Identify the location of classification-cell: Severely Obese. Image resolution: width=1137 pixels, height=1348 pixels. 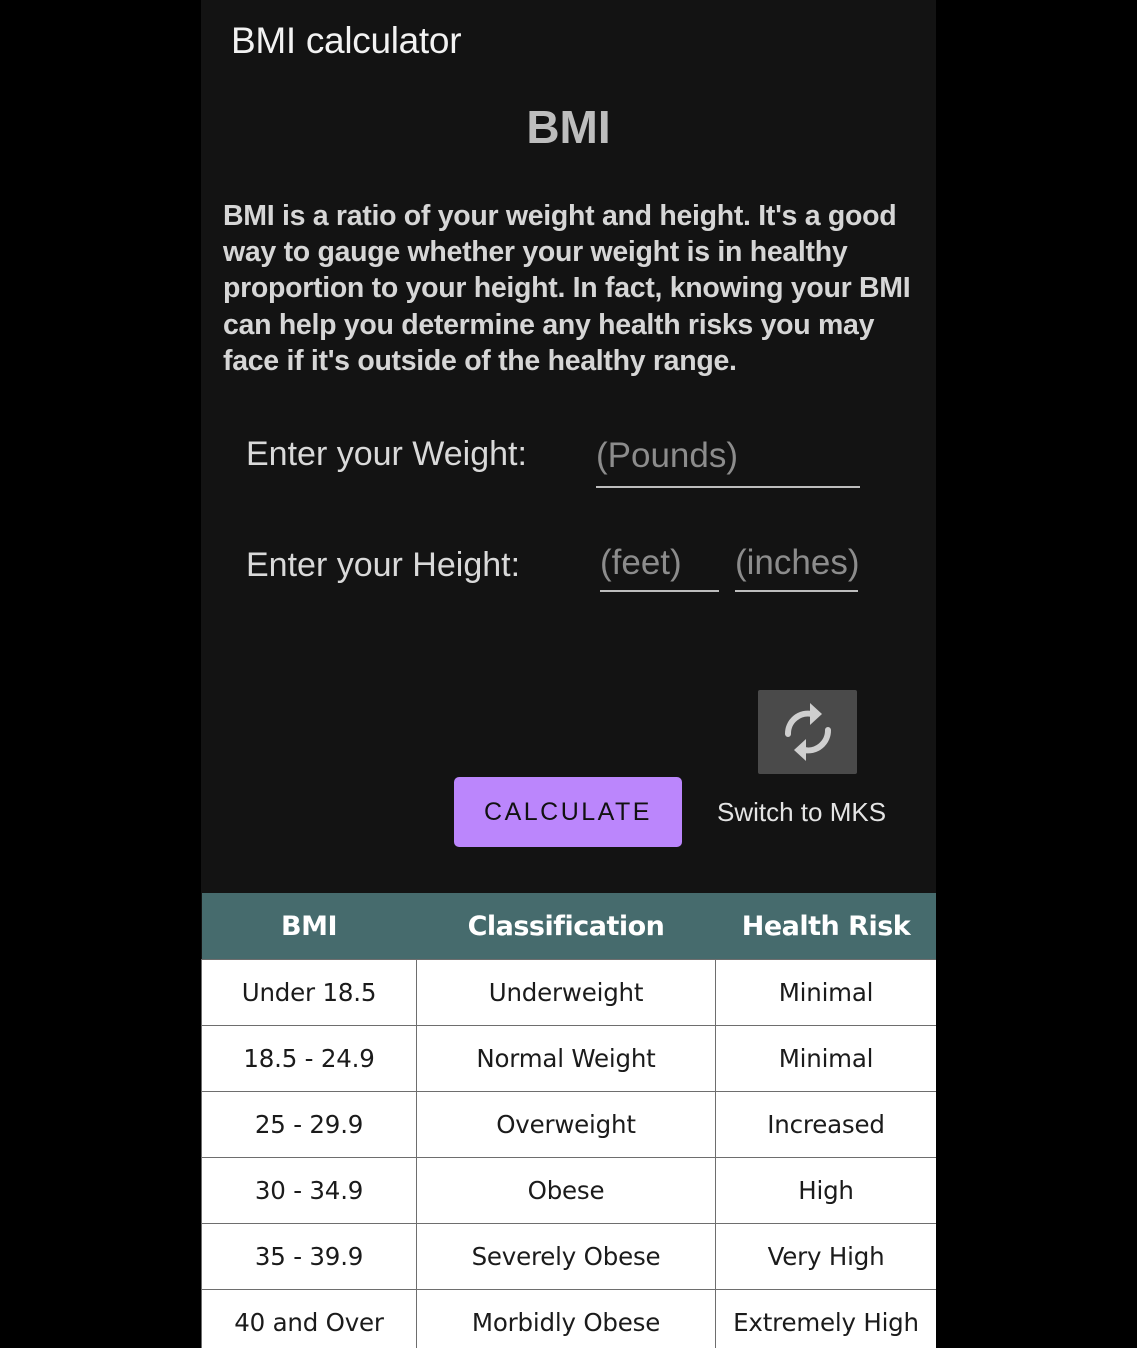
(566, 1256).